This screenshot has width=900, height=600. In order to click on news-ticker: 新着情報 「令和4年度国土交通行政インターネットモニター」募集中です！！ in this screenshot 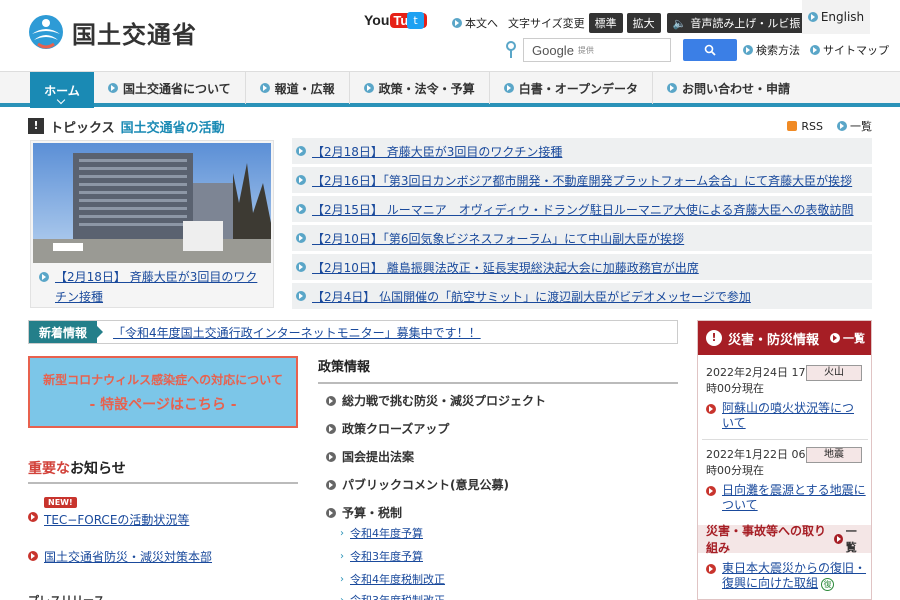, I will do `click(353, 332)`.